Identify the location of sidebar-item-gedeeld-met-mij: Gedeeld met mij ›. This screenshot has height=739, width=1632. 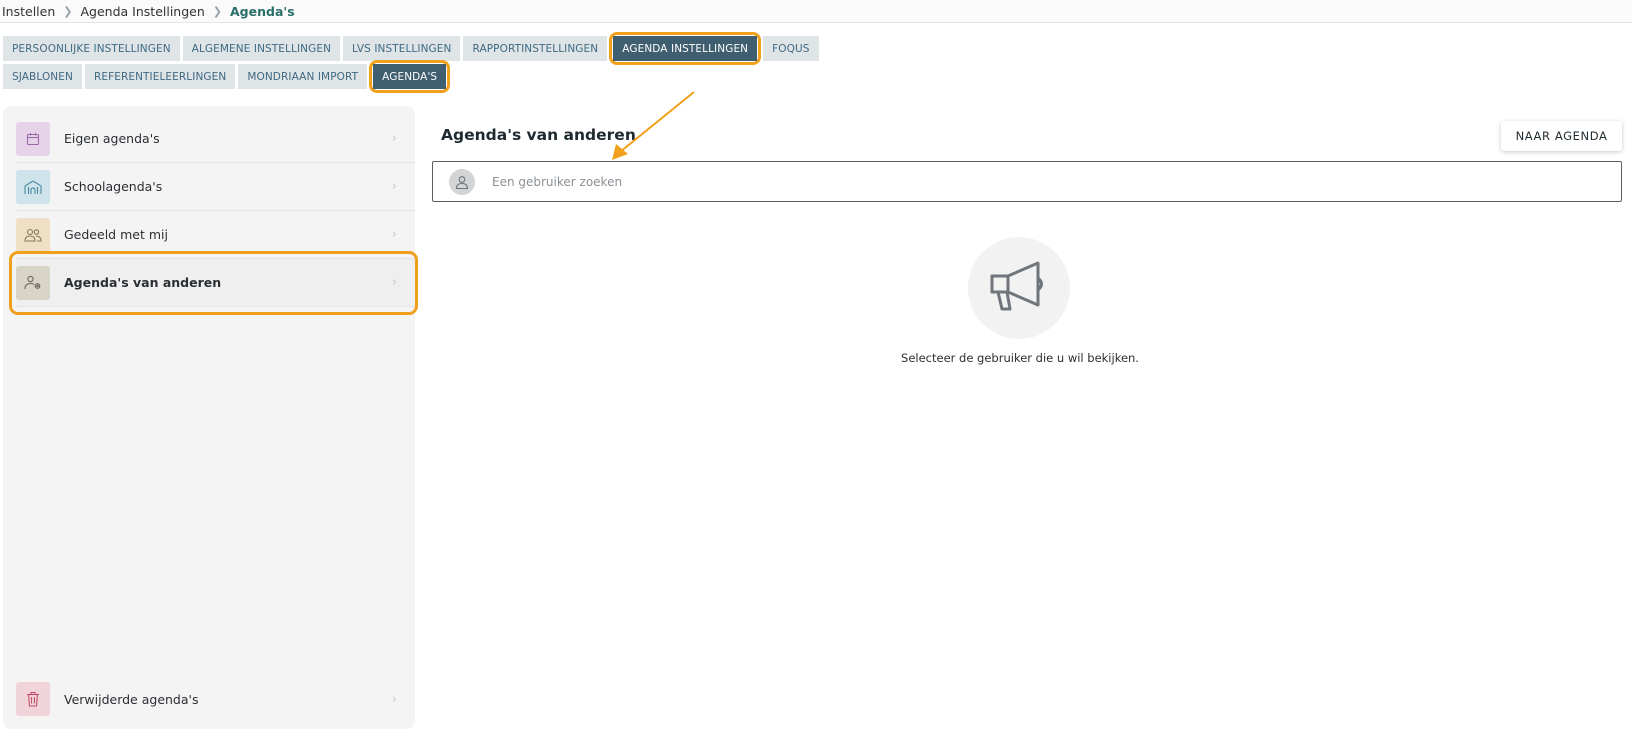
(215, 235).